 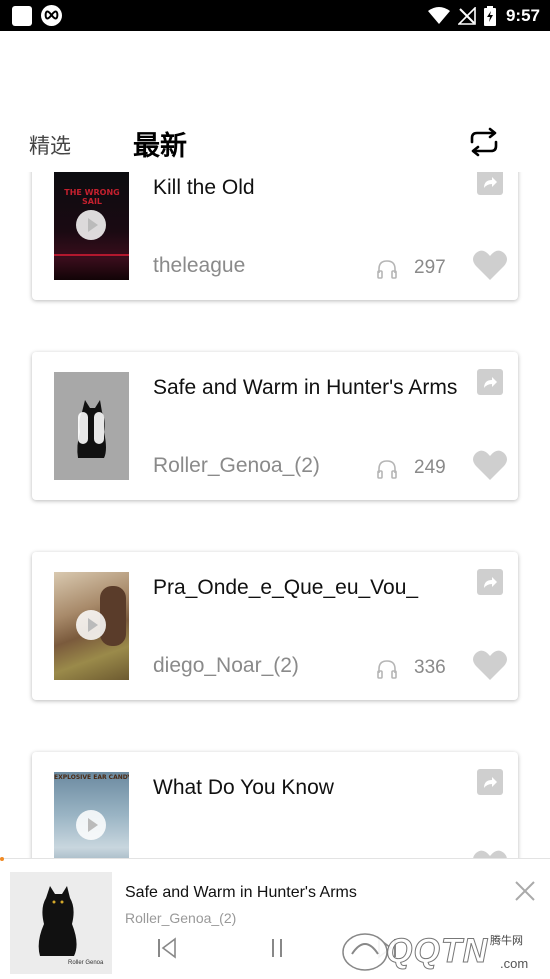 I want to click on cover-text: THE WRONG SAIL, so click(x=92, y=197).